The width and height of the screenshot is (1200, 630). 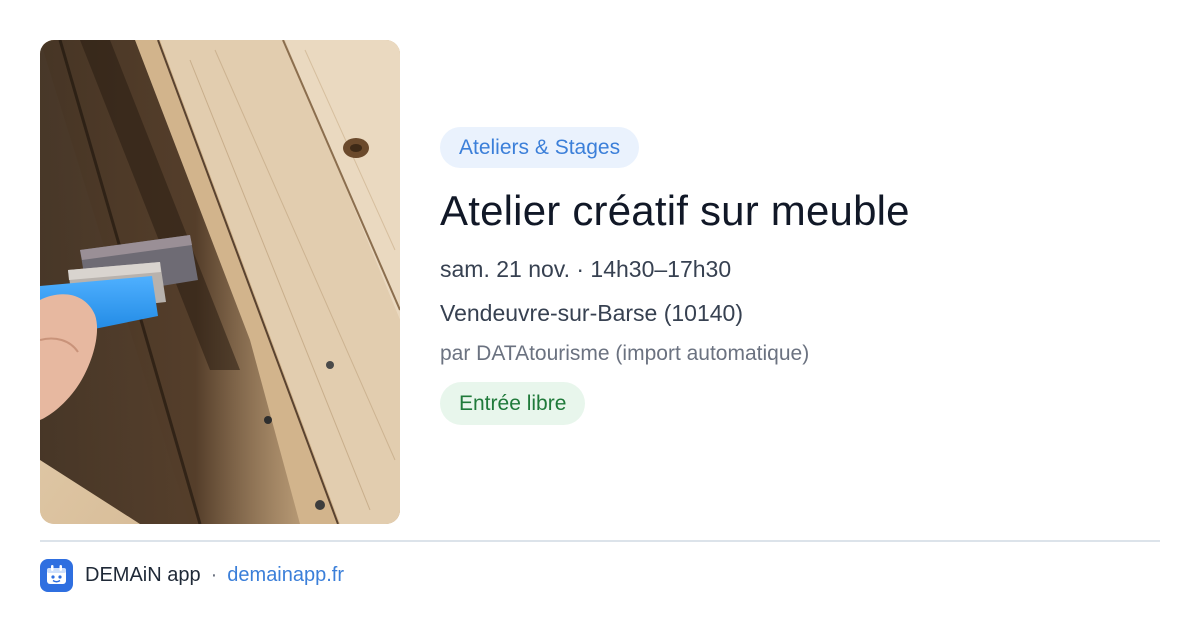 What do you see at coordinates (591, 313) in the screenshot?
I see `event-location: Vendeuvre-sur-Barse (10140)` at bounding box center [591, 313].